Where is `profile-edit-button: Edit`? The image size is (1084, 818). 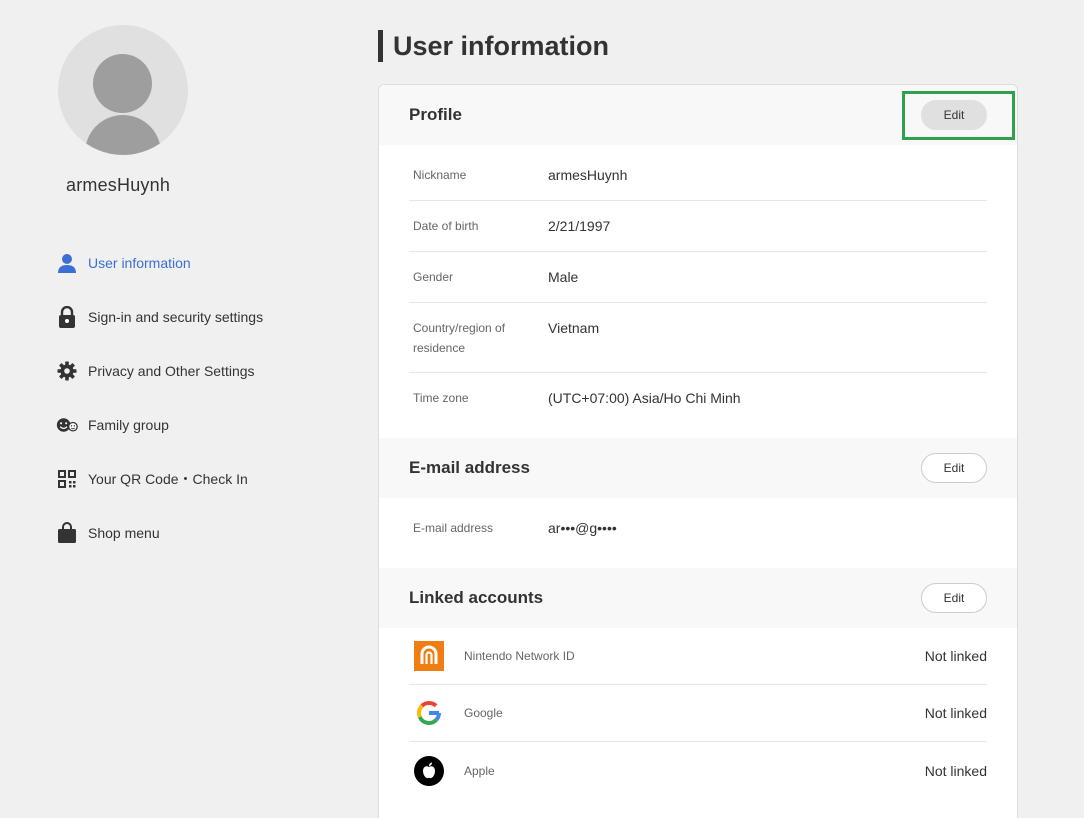
profile-edit-button: Edit is located at coordinates (954, 115).